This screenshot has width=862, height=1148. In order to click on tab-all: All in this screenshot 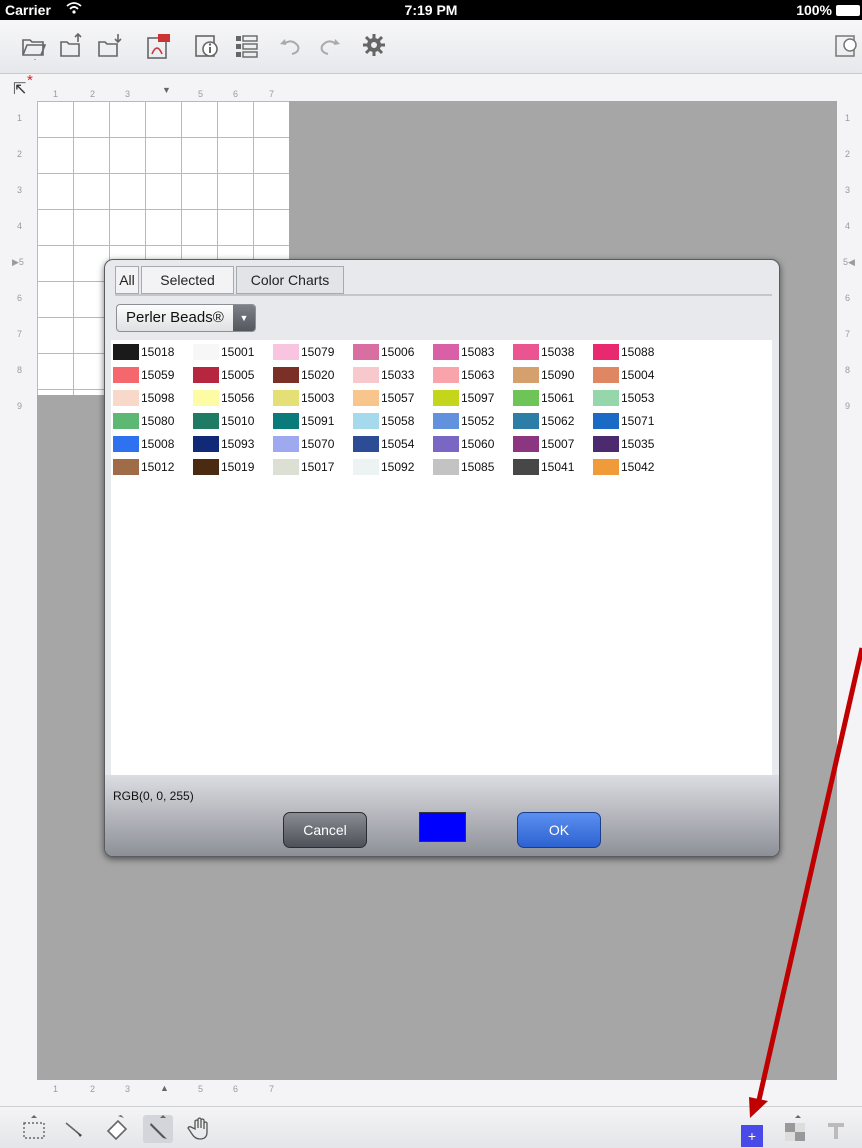, I will do `click(127, 280)`.